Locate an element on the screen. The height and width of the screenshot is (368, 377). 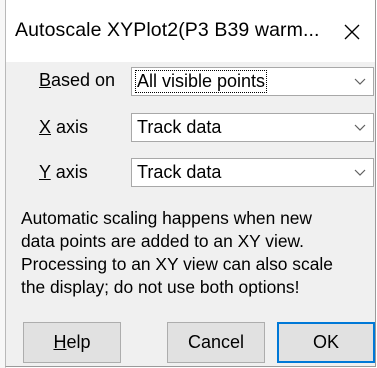
y-axis-dropdown: Track data is located at coordinates (252, 172).